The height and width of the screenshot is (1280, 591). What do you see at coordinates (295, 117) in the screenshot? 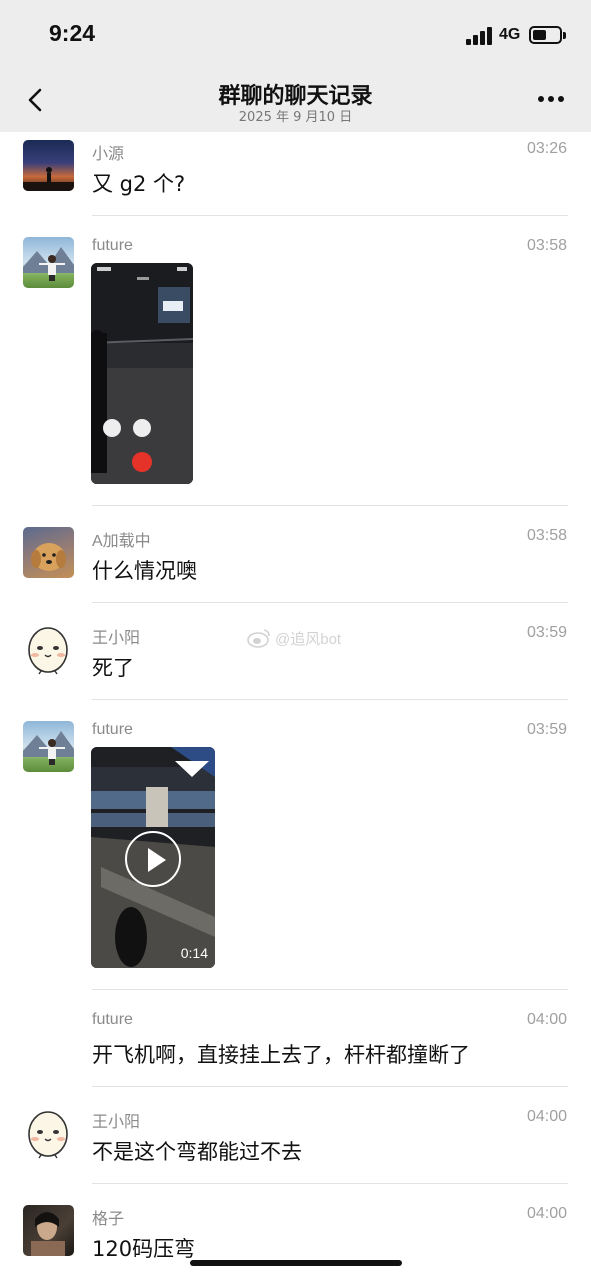
I see `page-date: 2025 年 9 月10 日` at bounding box center [295, 117].